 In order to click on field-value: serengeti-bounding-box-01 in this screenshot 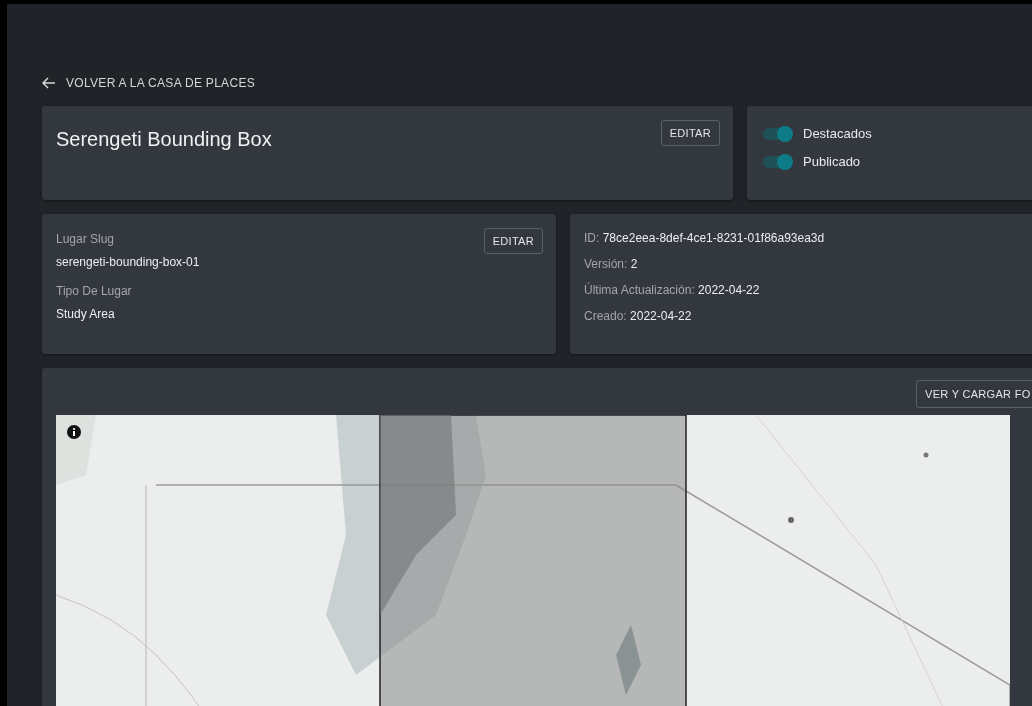, I will do `click(128, 262)`.